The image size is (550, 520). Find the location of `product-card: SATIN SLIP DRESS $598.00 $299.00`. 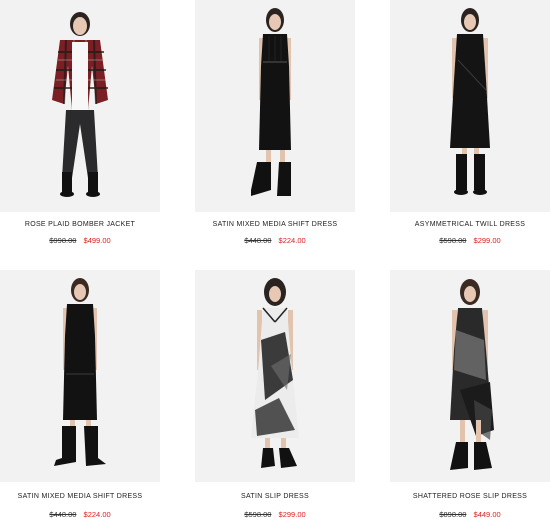

product-card: SATIN SLIP DRESS $598.00 $299.00 is located at coordinates (275, 395).